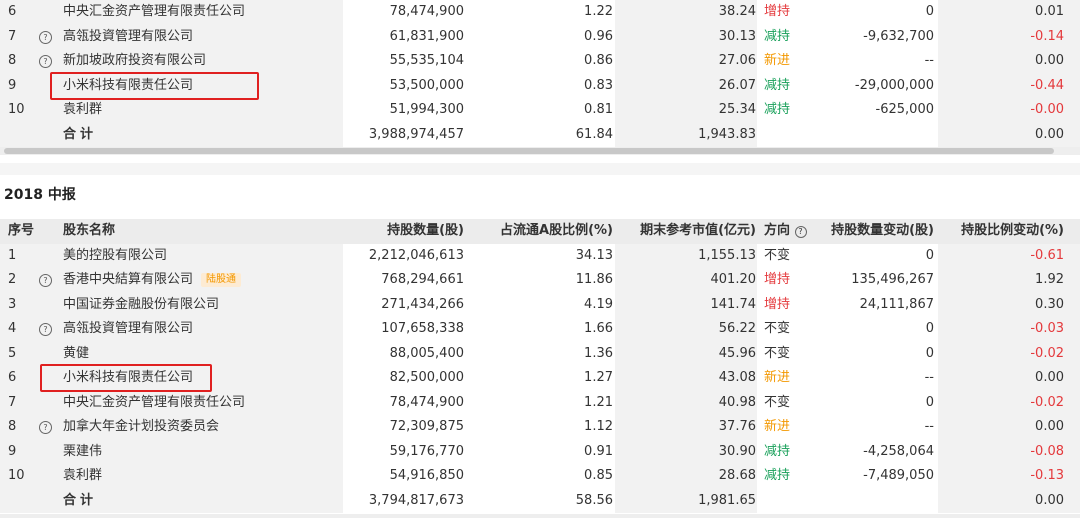  I want to click on top-table-scrollbar, so click(540, 151).